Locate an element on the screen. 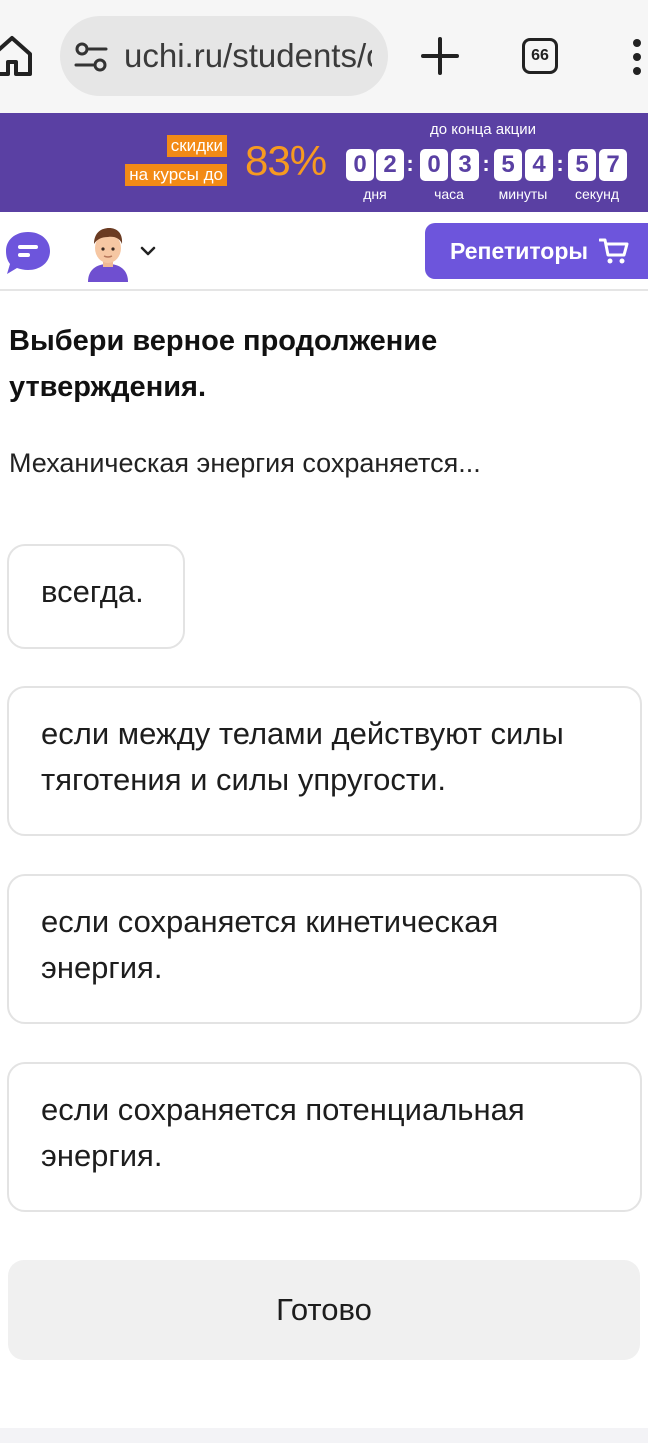 Image resolution: width=648 pixels, height=1443 pixels. tutors-button: Репетиторы is located at coordinates (536, 251).